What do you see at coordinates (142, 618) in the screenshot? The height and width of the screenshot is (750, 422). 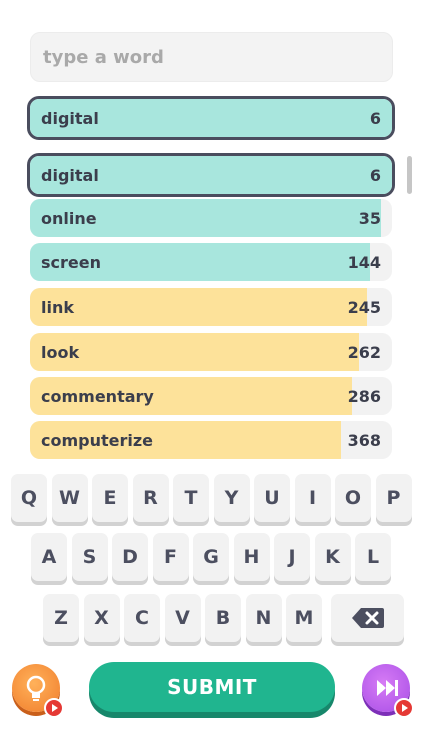 I see `key-c: C` at bounding box center [142, 618].